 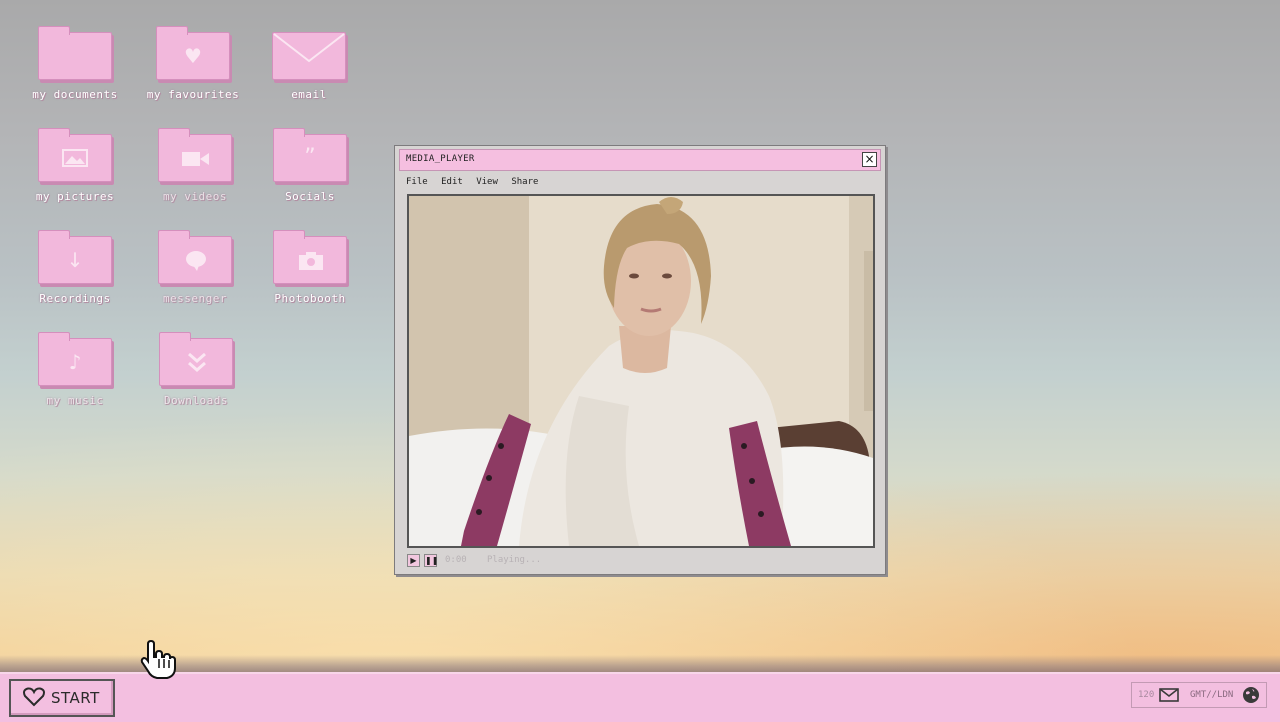 What do you see at coordinates (193, 94) in the screenshot?
I see `icon-label: my favourites` at bounding box center [193, 94].